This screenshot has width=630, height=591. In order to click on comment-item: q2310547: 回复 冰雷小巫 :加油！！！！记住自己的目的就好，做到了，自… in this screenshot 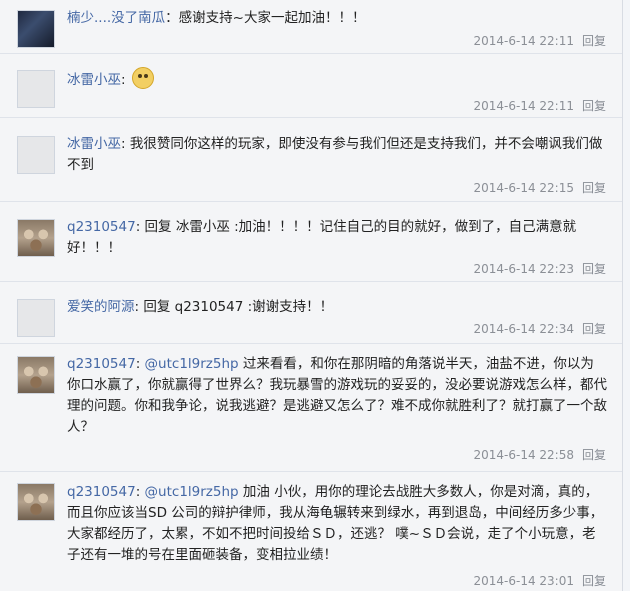, I will do `click(311, 242)`.